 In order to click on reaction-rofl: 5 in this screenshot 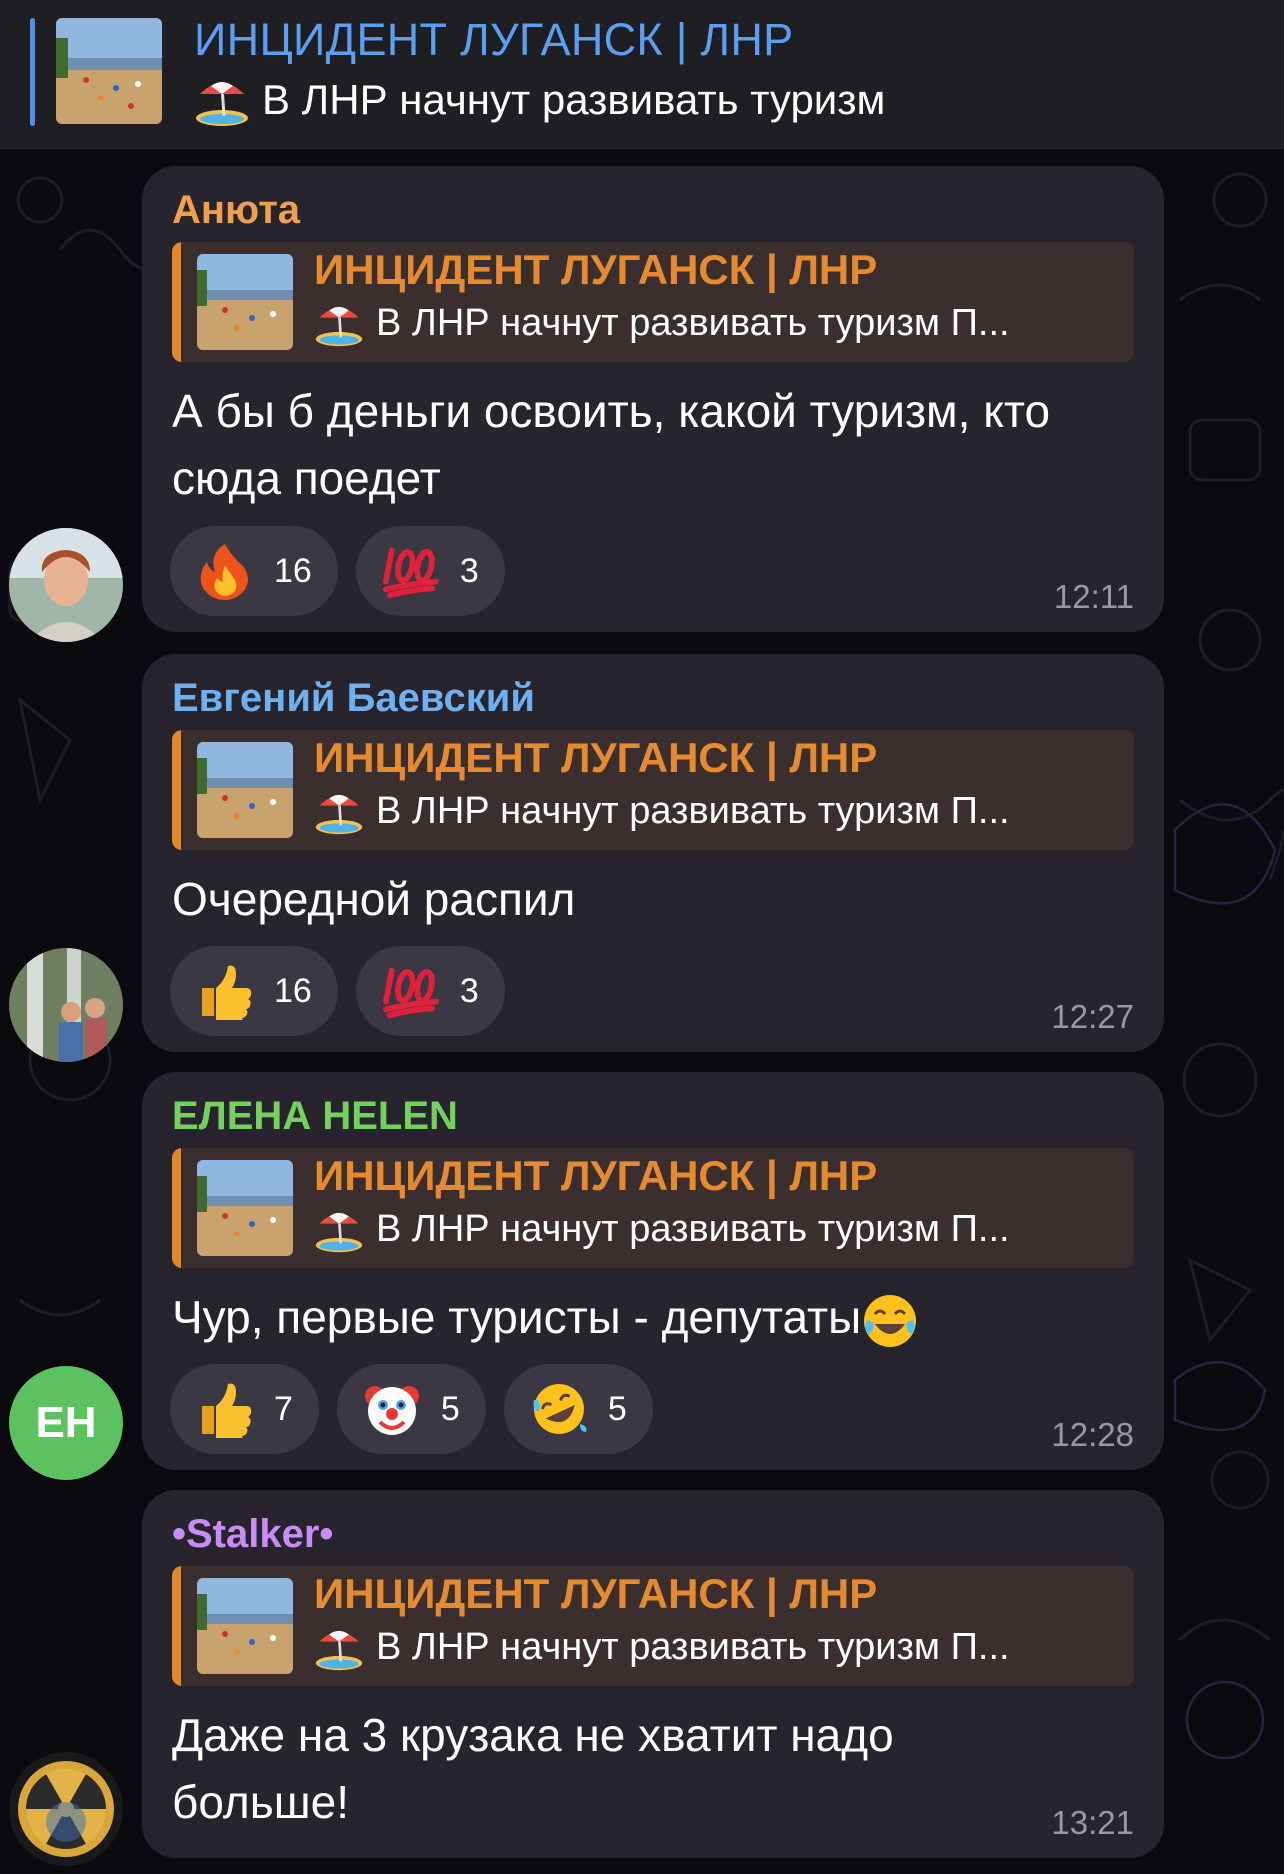, I will do `click(578, 1409)`.